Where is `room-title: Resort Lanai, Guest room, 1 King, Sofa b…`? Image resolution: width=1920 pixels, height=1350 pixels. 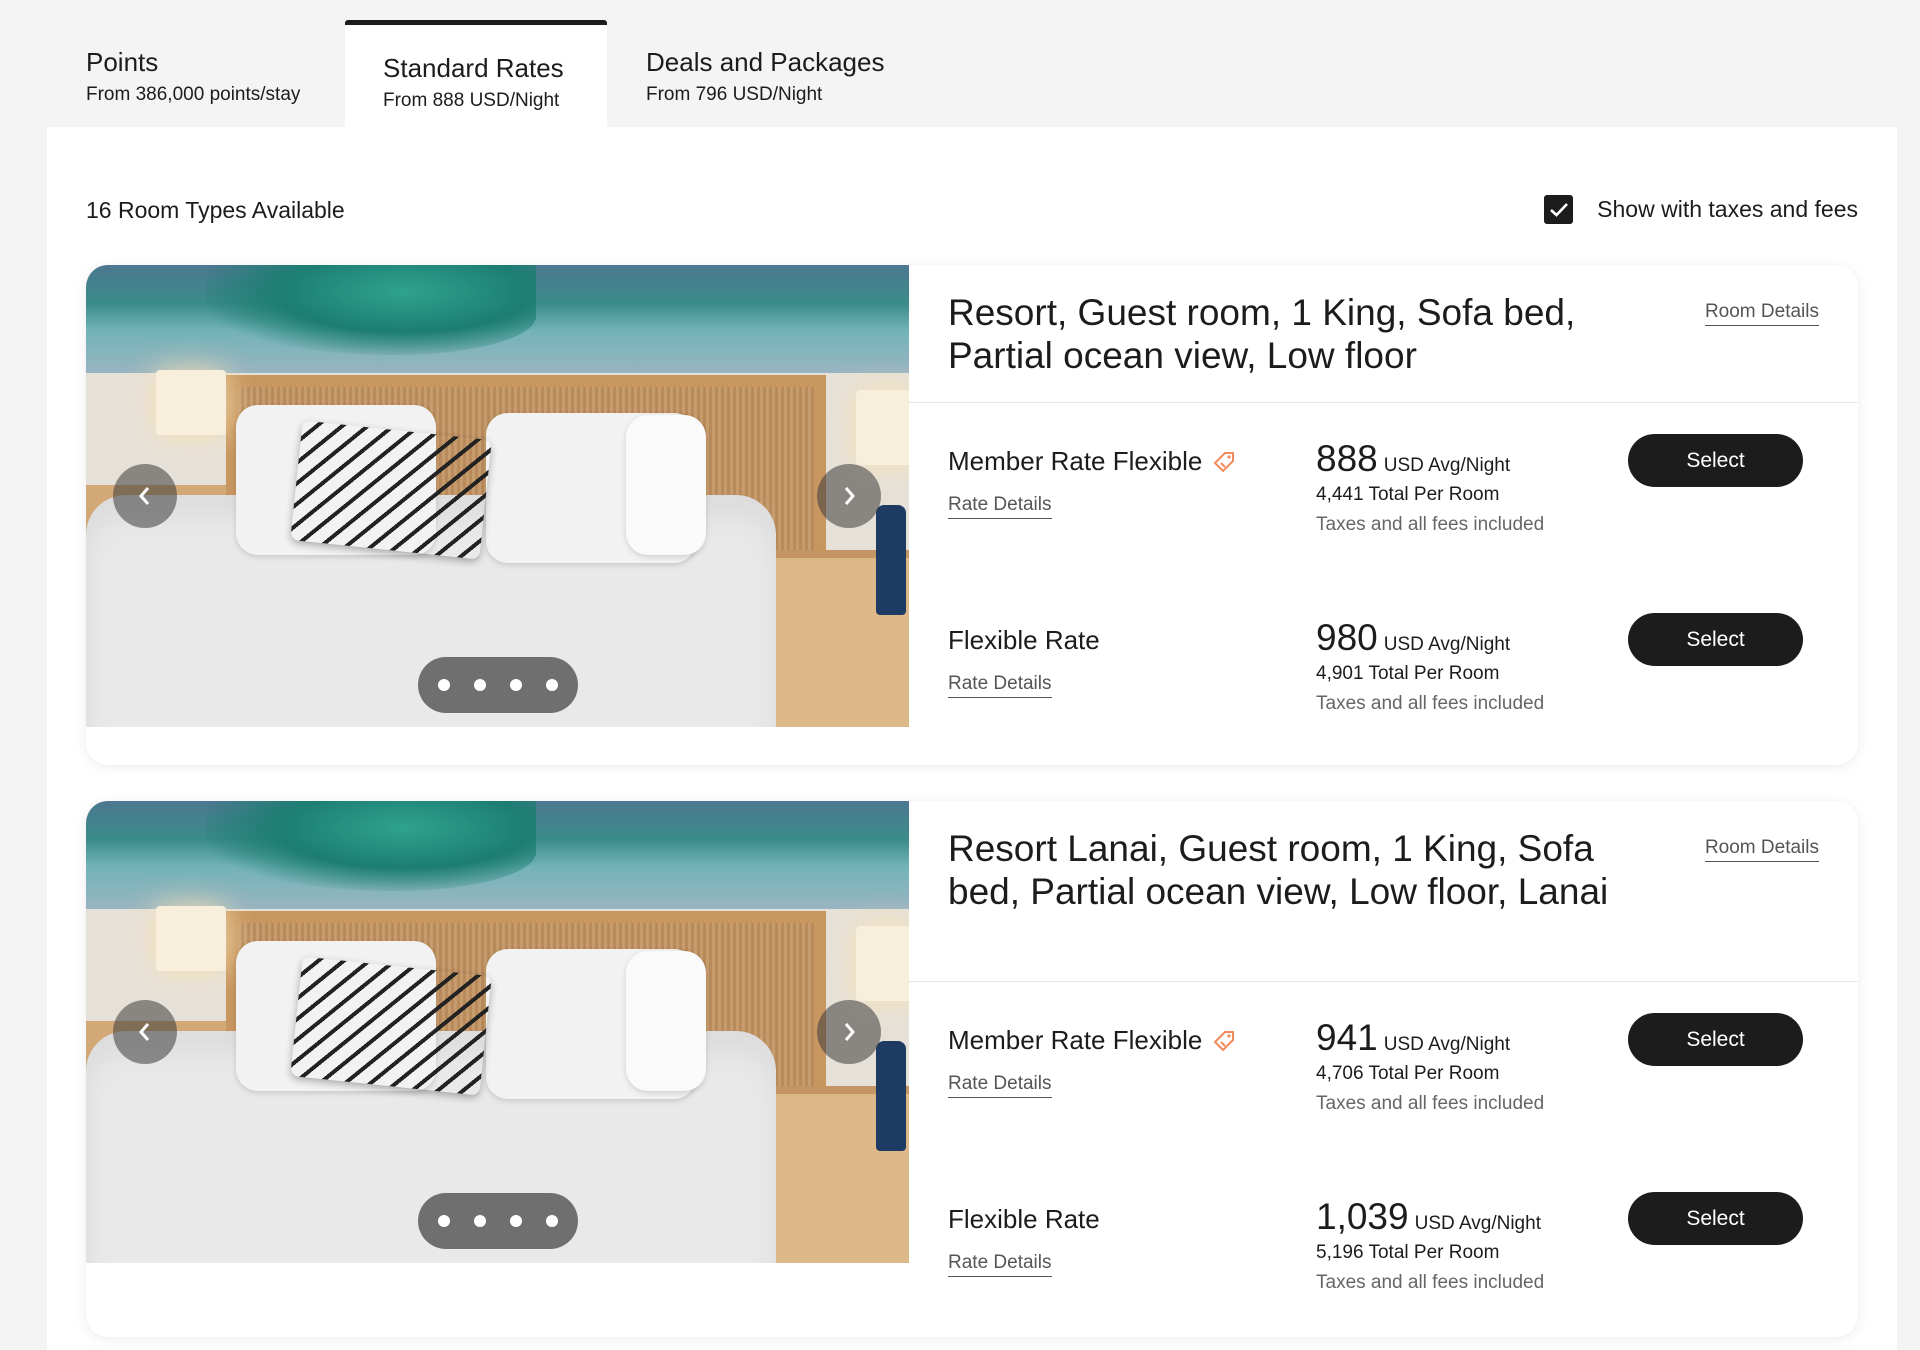
room-title: Resort Lanai, Guest room, 1 King, Sofa b… is located at coordinates (1278, 870).